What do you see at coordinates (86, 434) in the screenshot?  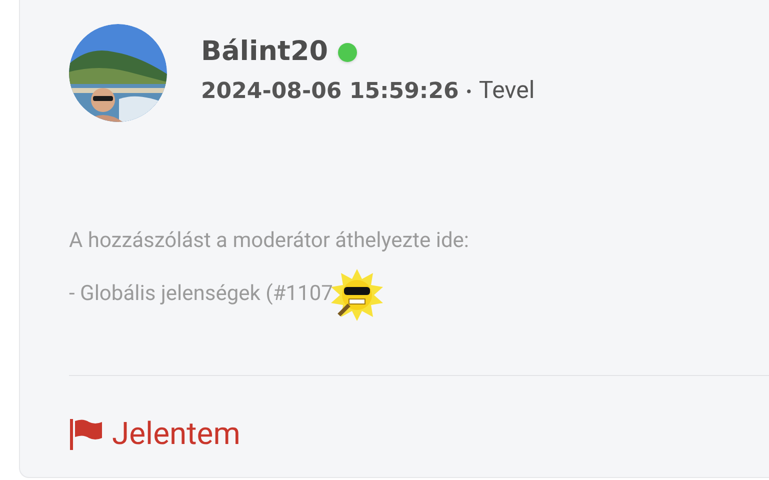 I see `flag-icon` at bounding box center [86, 434].